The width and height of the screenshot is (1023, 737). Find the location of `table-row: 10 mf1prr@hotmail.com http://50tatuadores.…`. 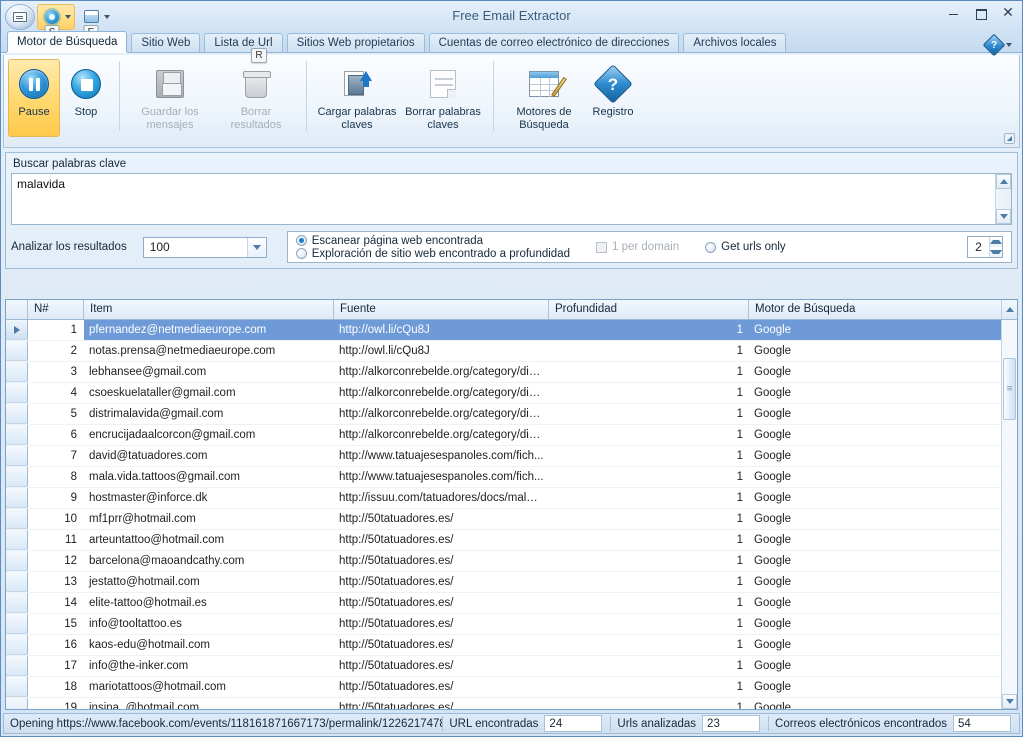

table-row: 10 mf1prr@hotmail.com http://50tatuadores.… is located at coordinates (511, 519).